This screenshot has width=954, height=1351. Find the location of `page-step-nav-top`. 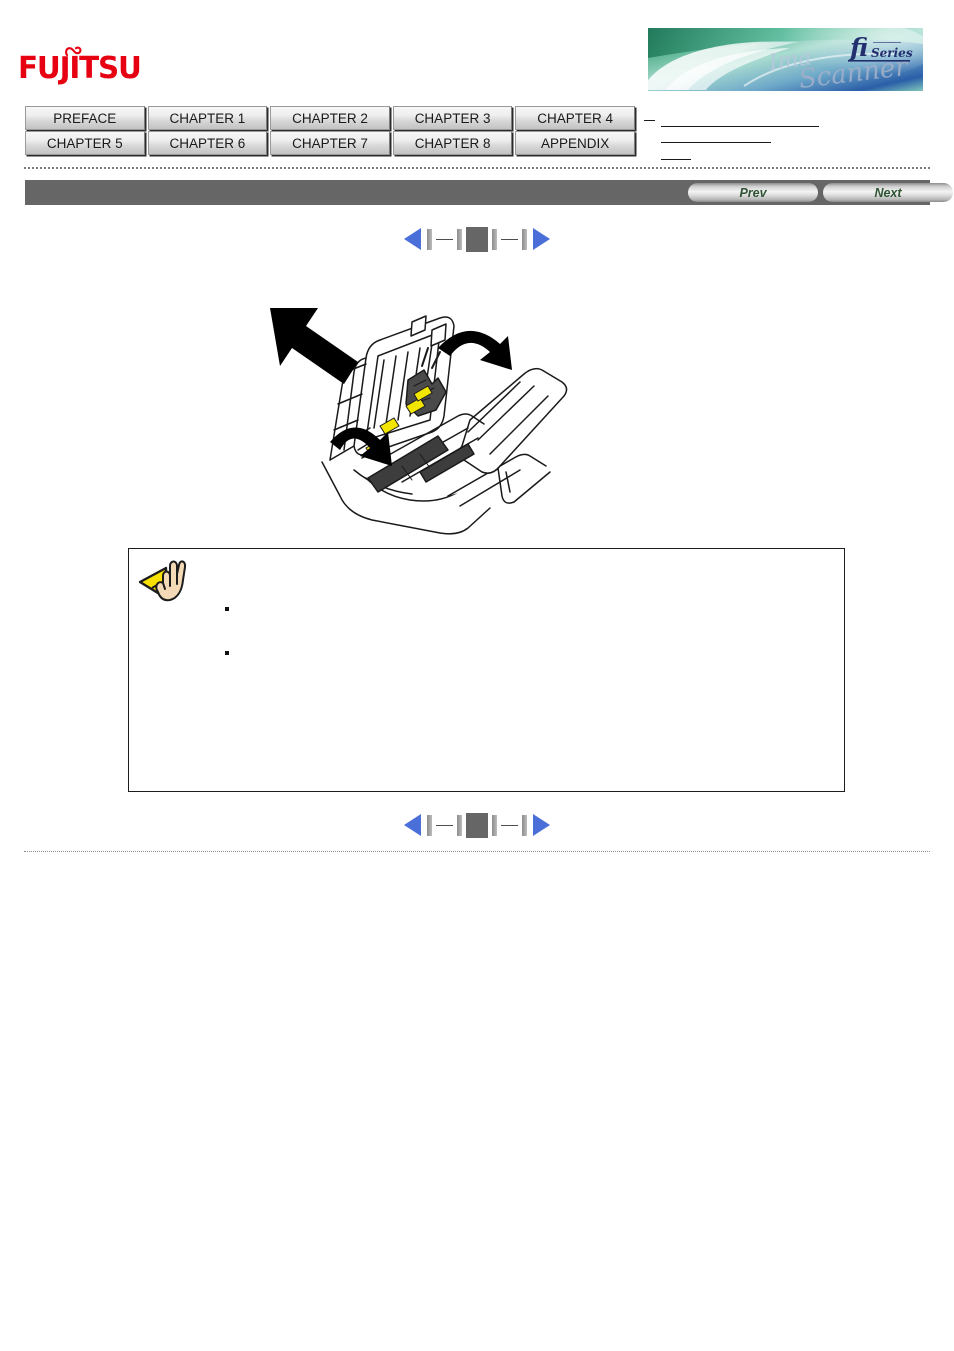

page-step-nav-top is located at coordinates (477, 239).